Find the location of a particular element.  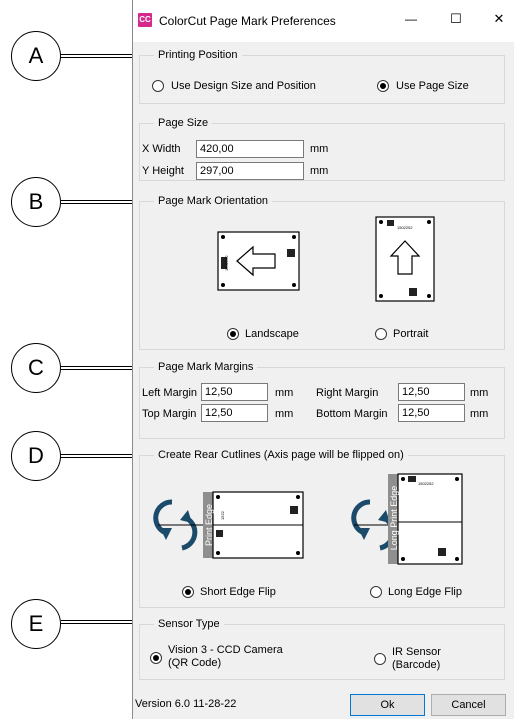

long-edge-label: Long Edge Flip is located at coordinates (425, 592).